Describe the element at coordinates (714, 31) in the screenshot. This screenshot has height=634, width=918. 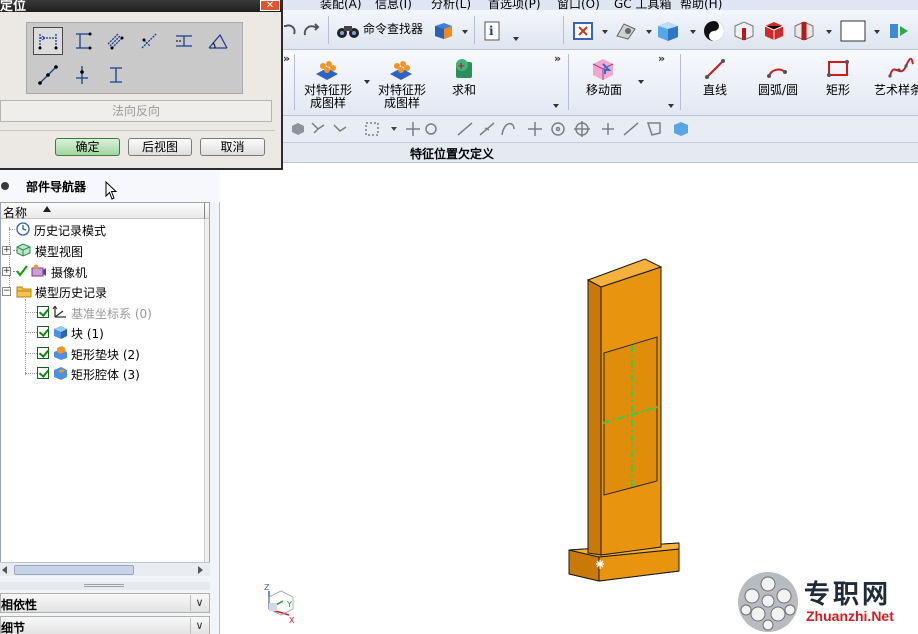
I see `background-icon` at that location.